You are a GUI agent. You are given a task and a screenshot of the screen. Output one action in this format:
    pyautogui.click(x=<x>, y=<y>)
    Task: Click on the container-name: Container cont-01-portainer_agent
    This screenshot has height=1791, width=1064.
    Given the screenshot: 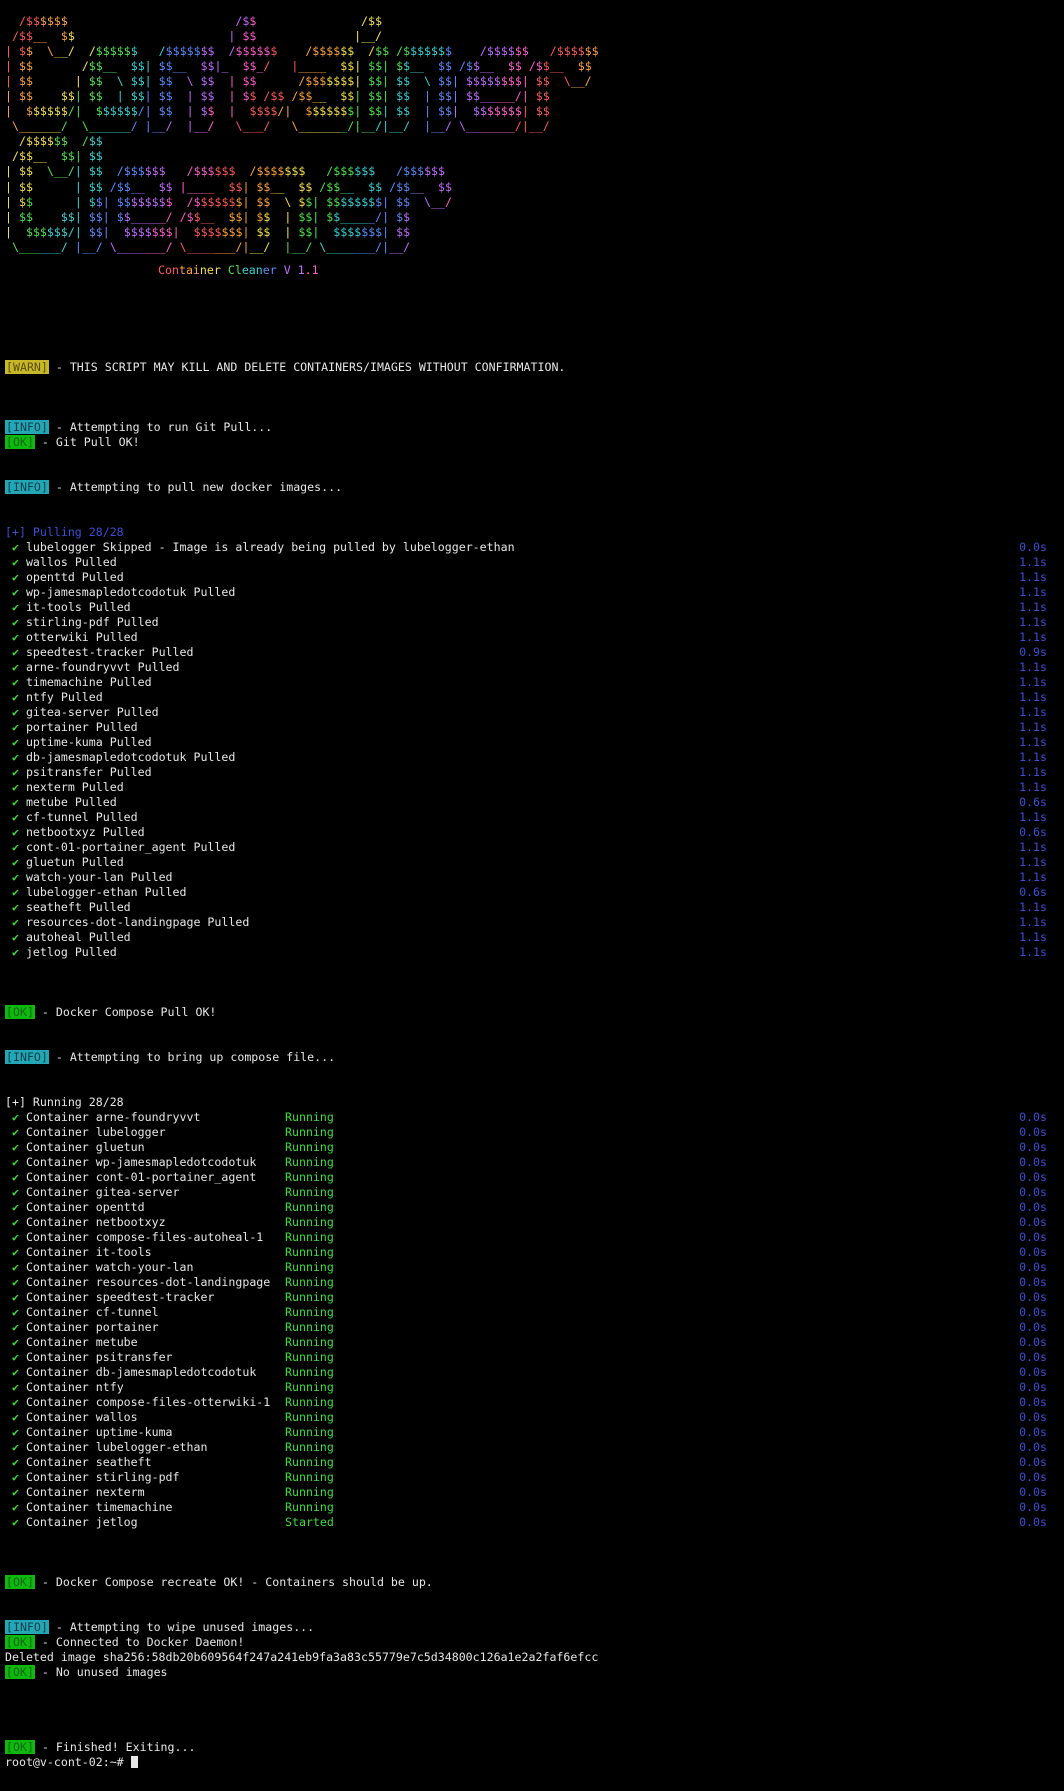 What is the action you would take?
    pyautogui.click(x=141, y=1176)
    